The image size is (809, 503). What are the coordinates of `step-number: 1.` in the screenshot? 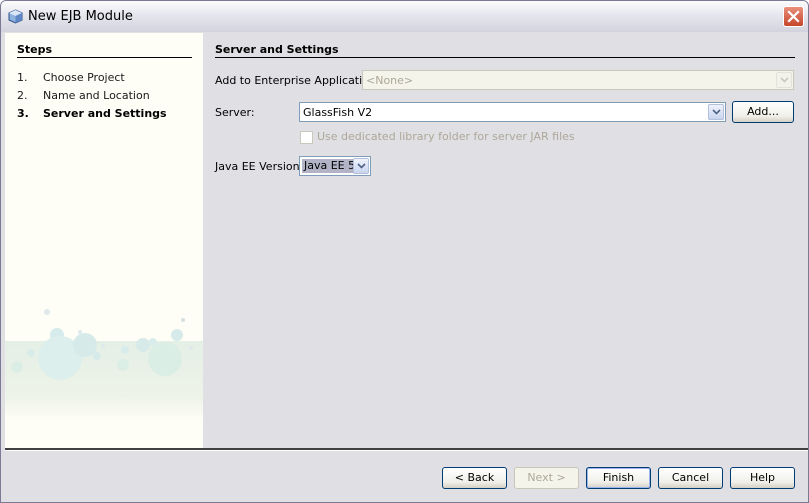 It's located at (22, 77).